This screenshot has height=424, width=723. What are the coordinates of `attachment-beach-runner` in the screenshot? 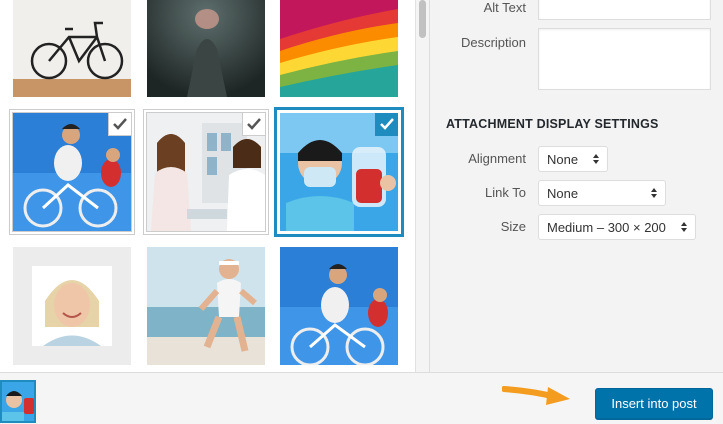 It's located at (206, 306).